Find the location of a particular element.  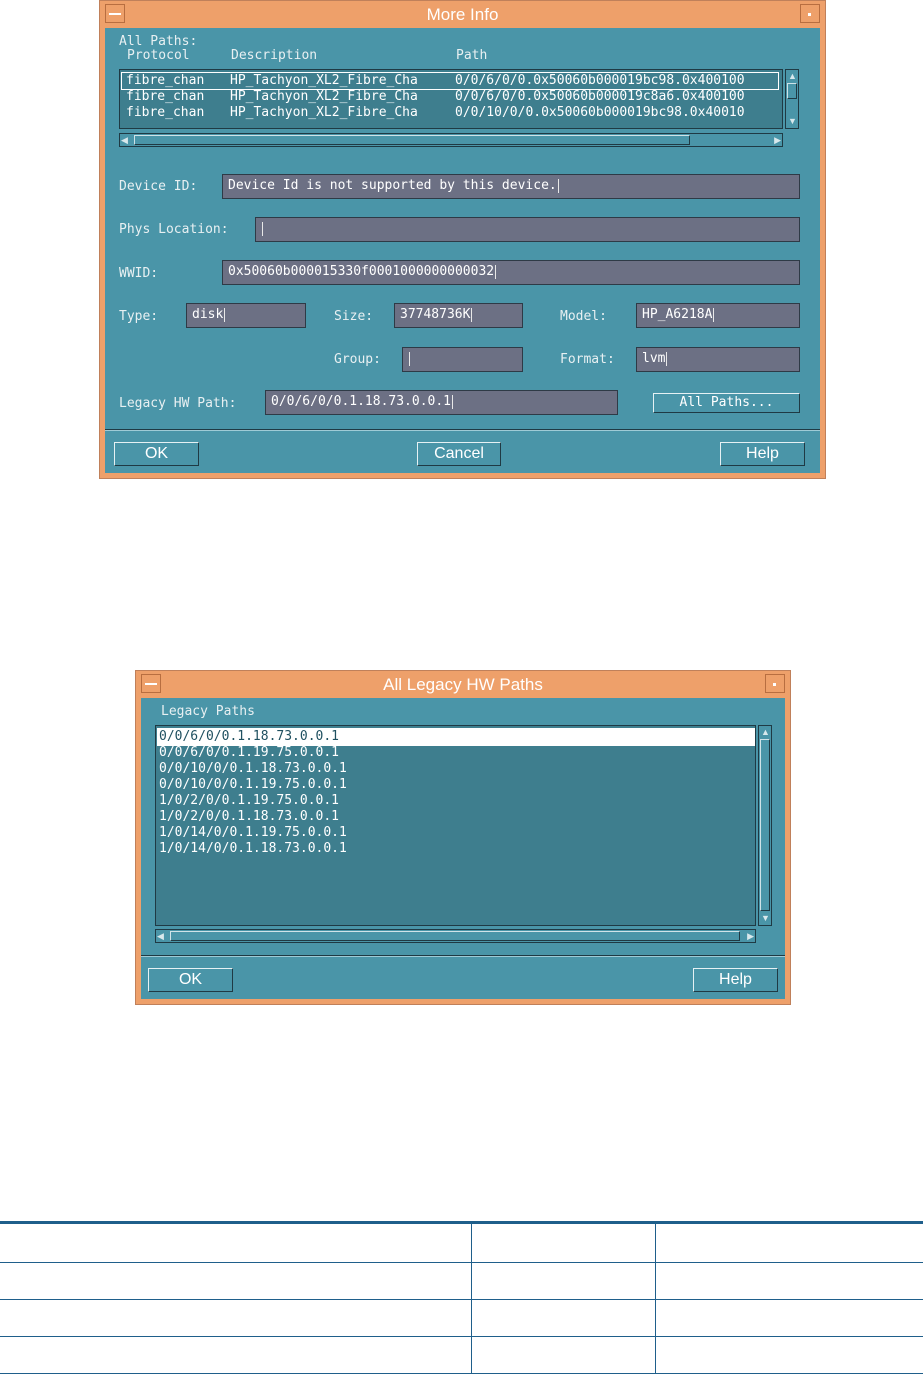

legacy-path-item: 1/0/14/0/0.1.18.73.0.0.1 is located at coordinates (252, 849).